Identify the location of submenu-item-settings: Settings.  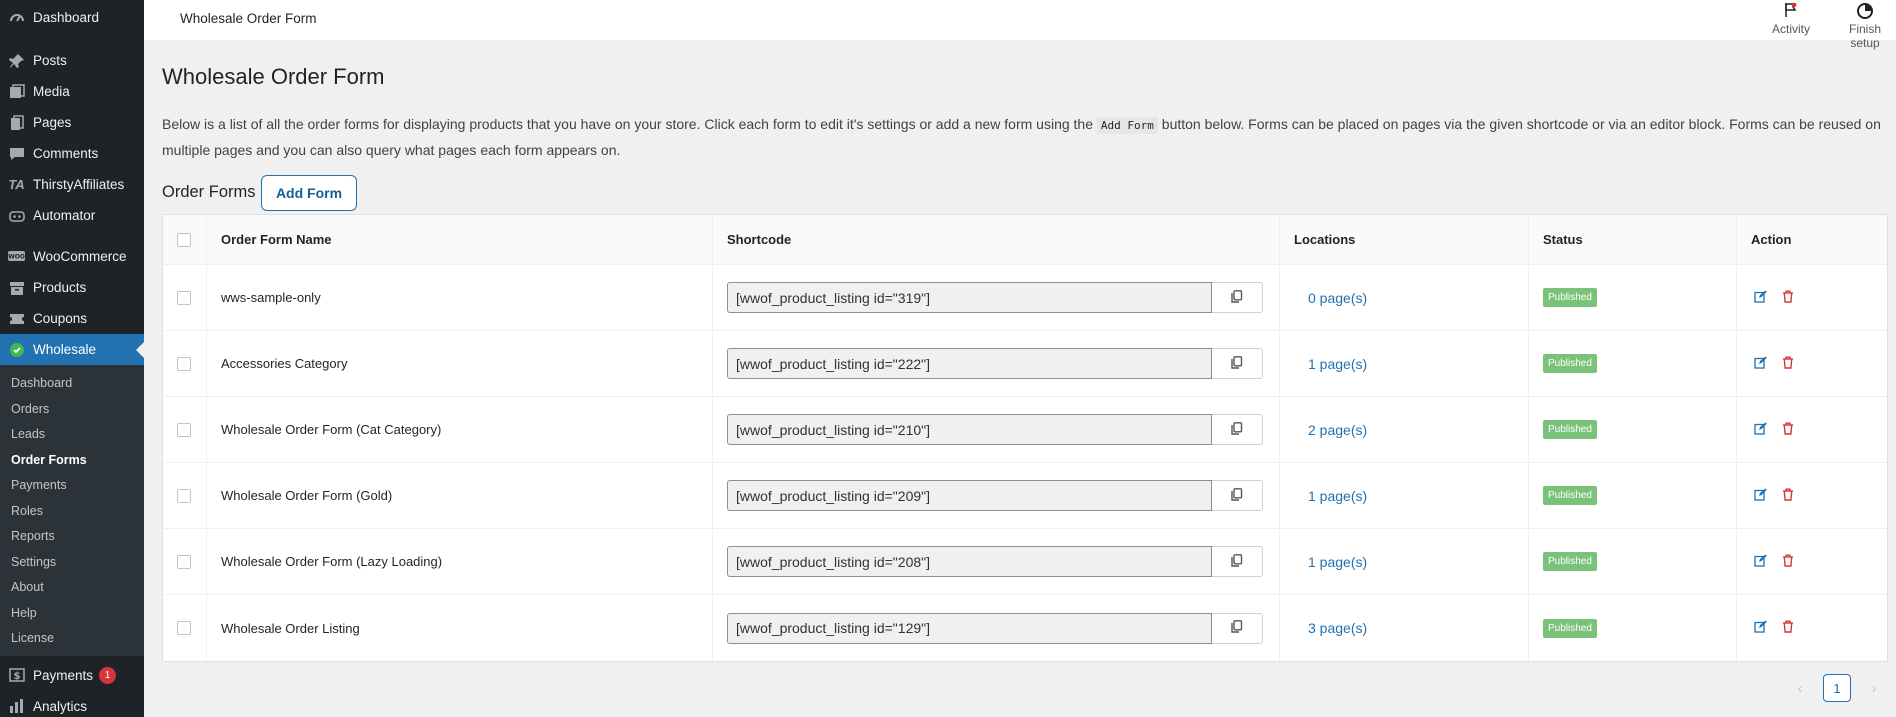
(72, 563).